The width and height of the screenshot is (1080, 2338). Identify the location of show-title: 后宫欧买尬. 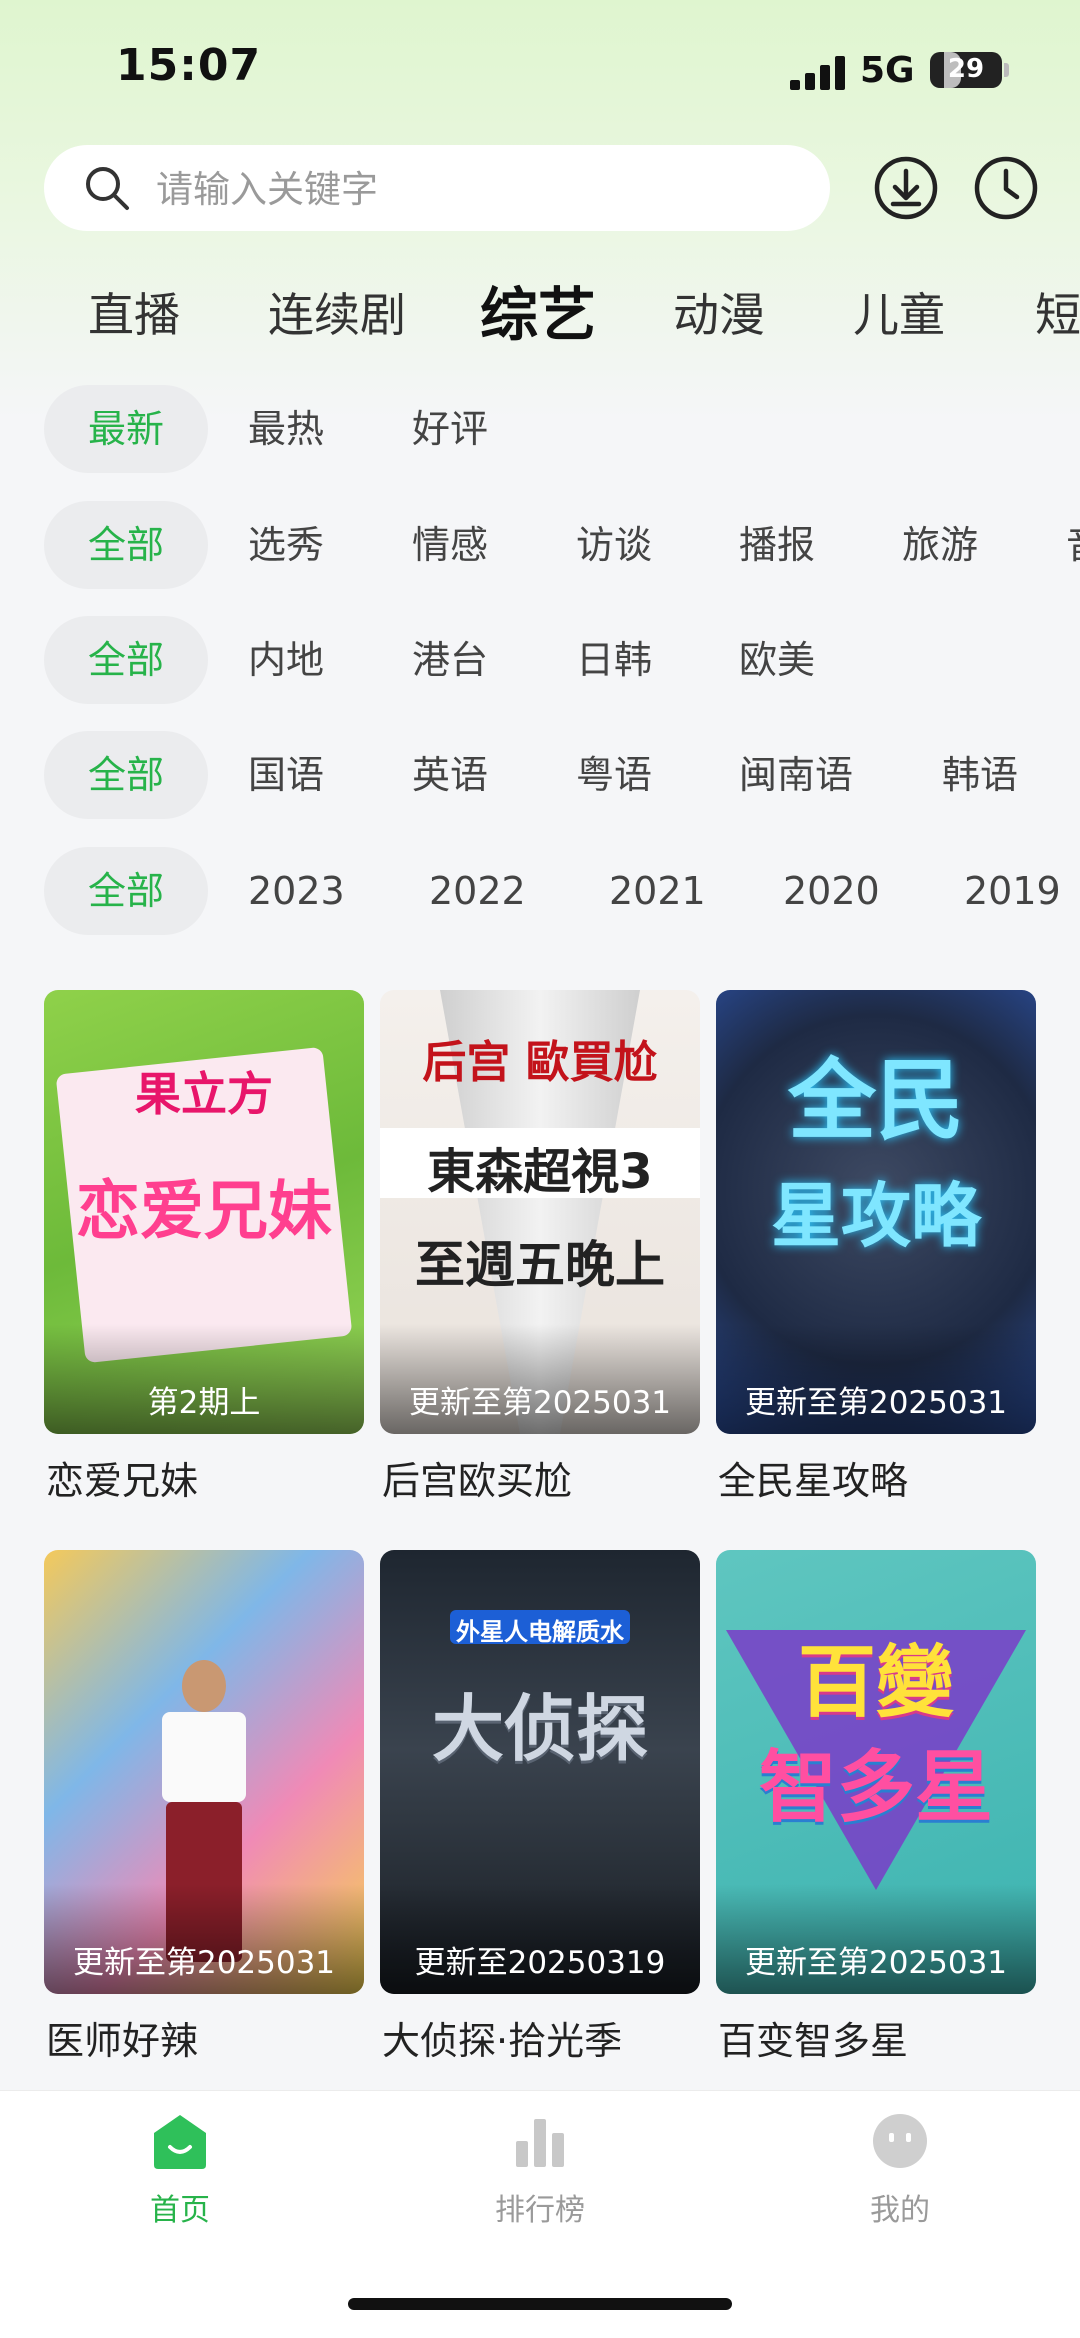
(477, 1477).